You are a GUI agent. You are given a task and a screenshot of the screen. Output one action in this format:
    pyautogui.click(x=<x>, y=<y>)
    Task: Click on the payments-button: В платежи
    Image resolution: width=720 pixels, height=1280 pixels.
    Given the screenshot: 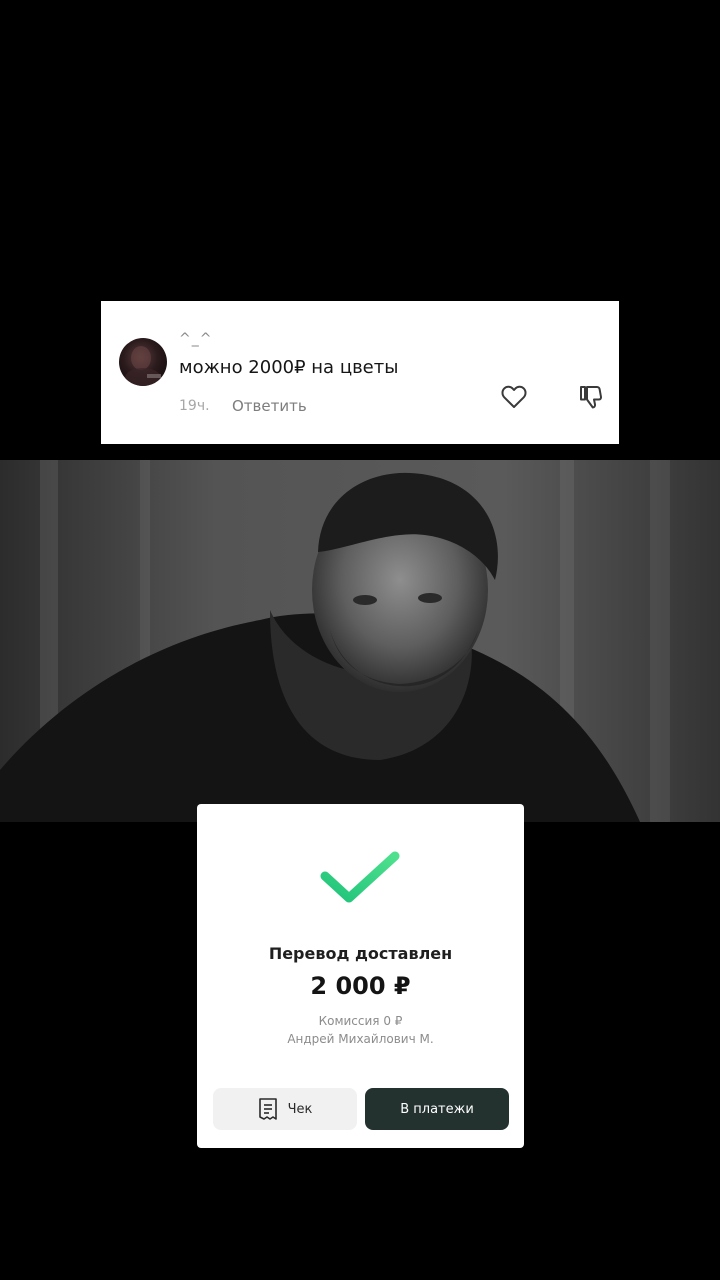 What is the action you would take?
    pyautogui.click(x=437, y=1109)
    